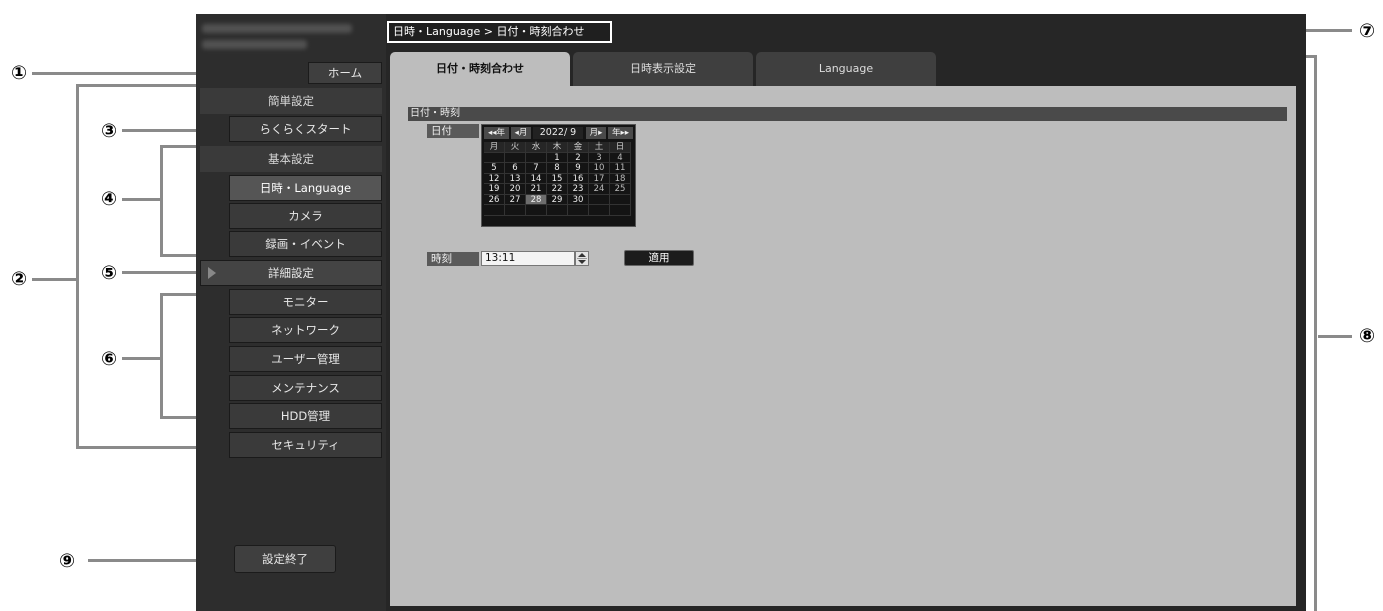  Describe the element at coordinates (285, 559) in the screenshot. I see `exit-settings-button: 設定終了` at that location.